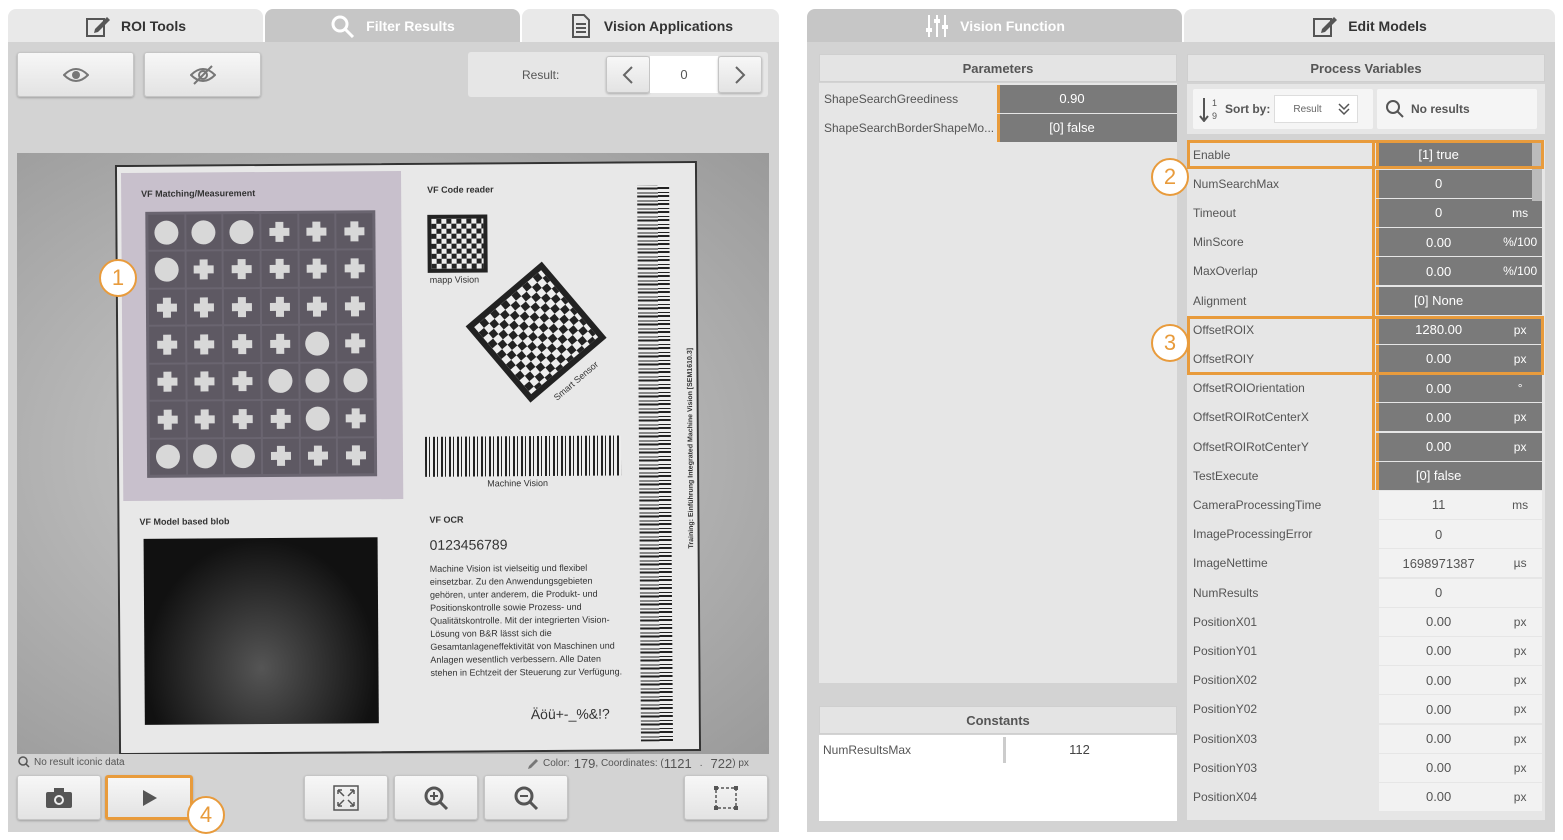  I want to click on tab-label: Edit Models, so click(1387, 25).